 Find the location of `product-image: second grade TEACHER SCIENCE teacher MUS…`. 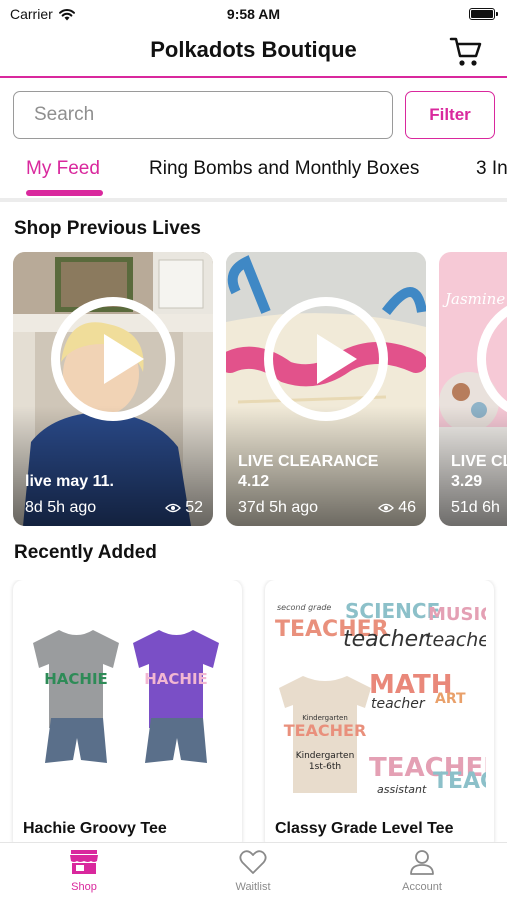

product-image: second grade TEACHER SCIENCE teacher MUS… is located at coordinates (379, 699).